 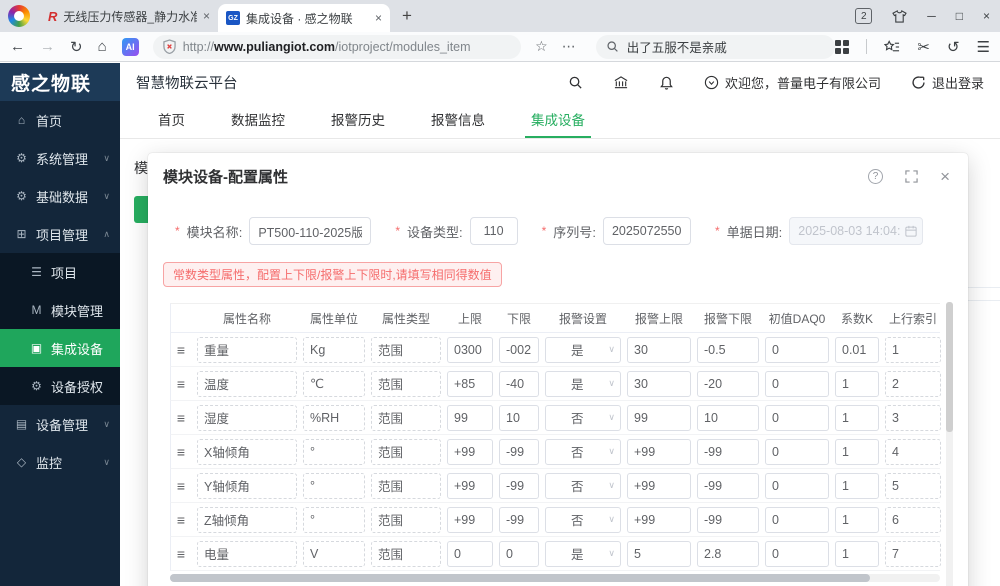 I want to click on organization-bank-icon, so click(x=621, y=82).